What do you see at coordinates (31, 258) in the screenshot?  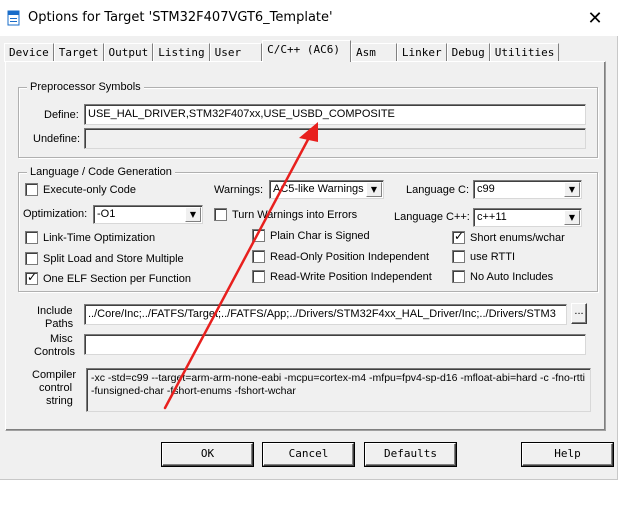 I see `split-load-box` at bounding box center [31, 258].